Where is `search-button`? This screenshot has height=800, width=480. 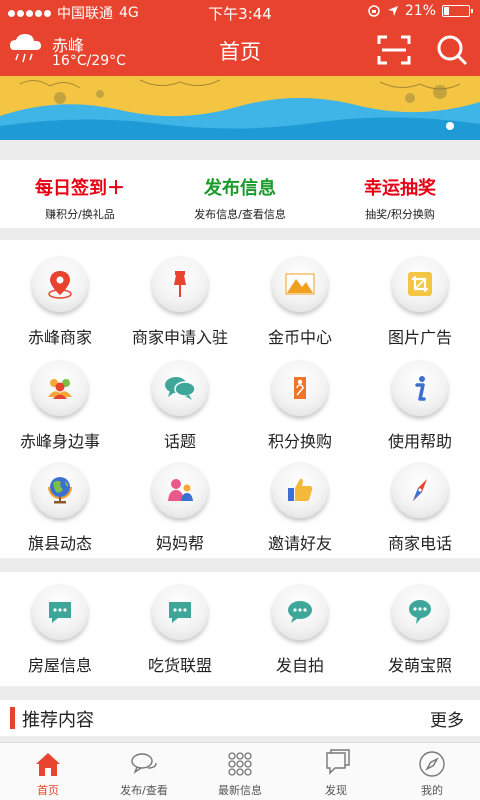
search-button is located at coordinates (452, 50).